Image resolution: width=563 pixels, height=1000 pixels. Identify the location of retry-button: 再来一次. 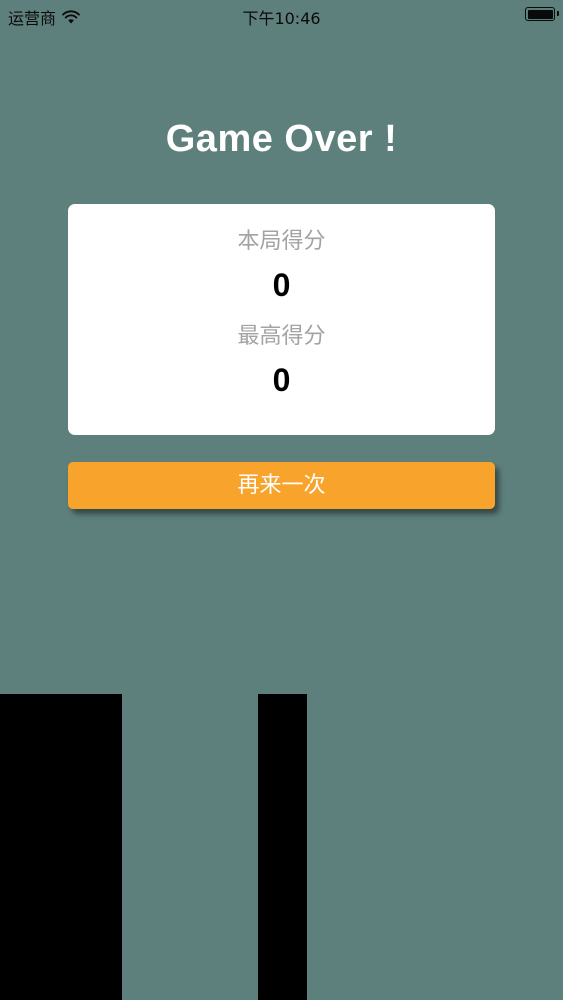
(281, 485).